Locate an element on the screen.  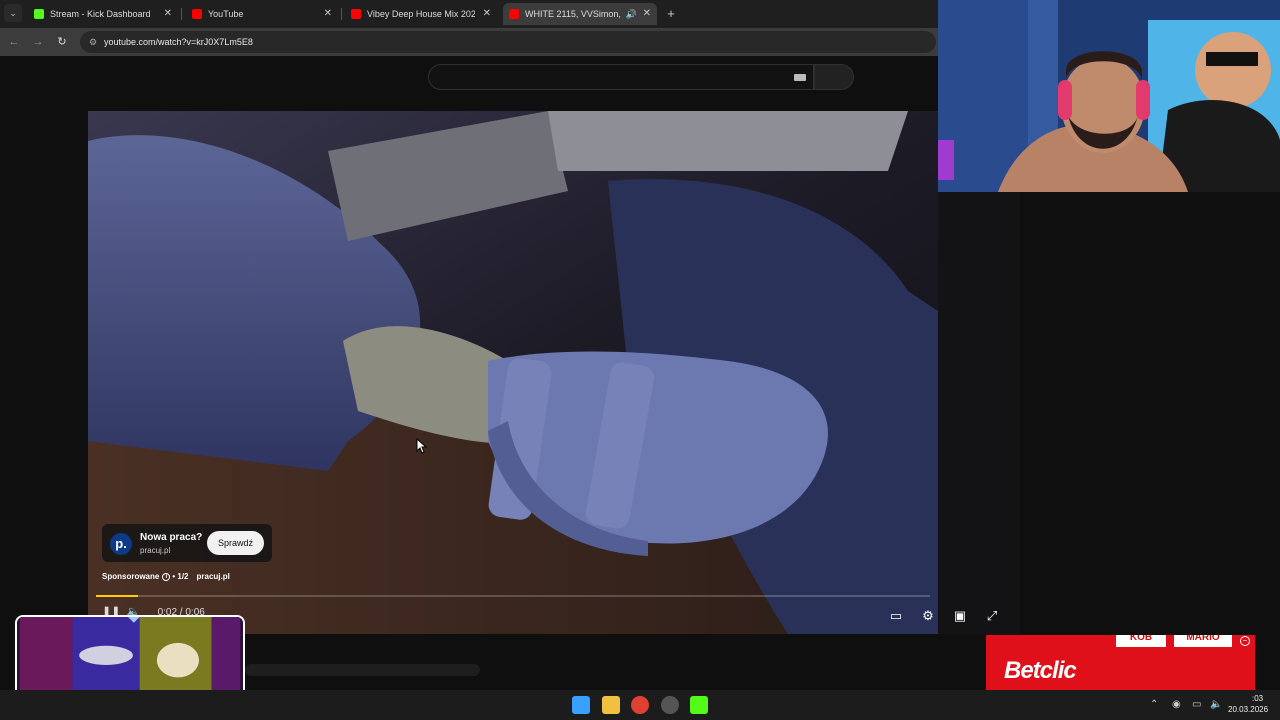
theater-icon: ▣ is located at coordinates (960, 616).